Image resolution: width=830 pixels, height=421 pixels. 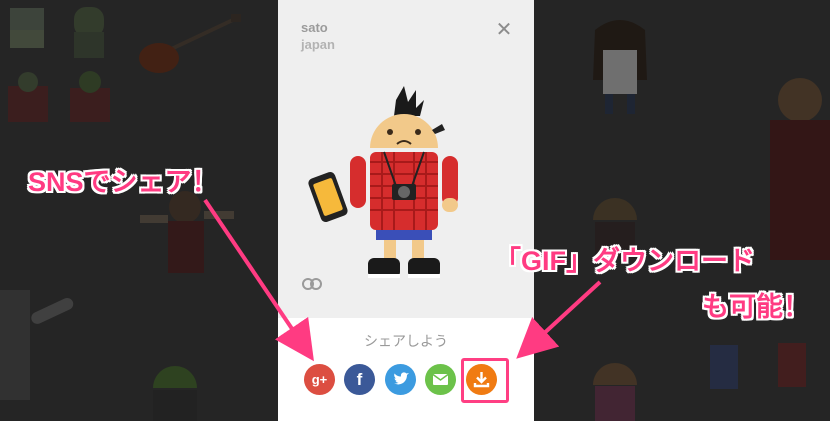 What do you see at coordinates (312, 284) in the screenshot?
I see `link-icon` at bounding box center [312, 284].